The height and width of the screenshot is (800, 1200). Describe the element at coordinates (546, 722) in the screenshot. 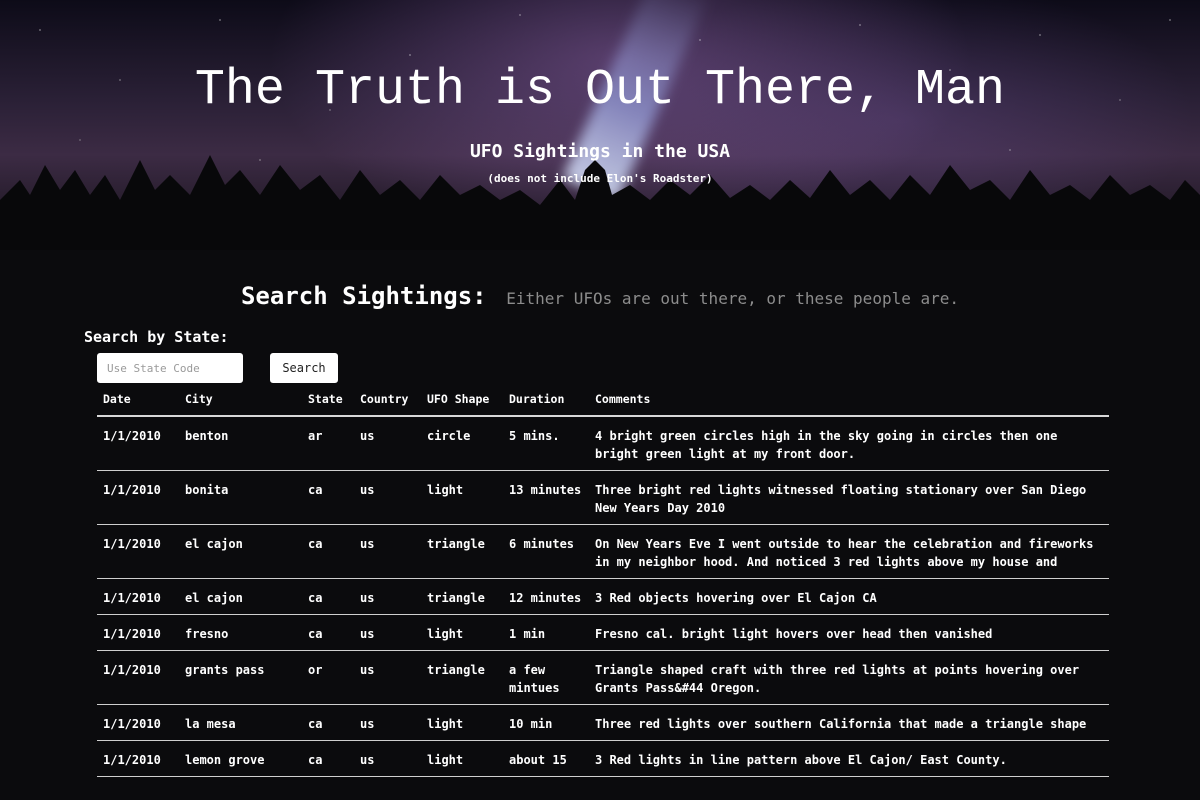

I see `cell-duration: 10 min` at that location.